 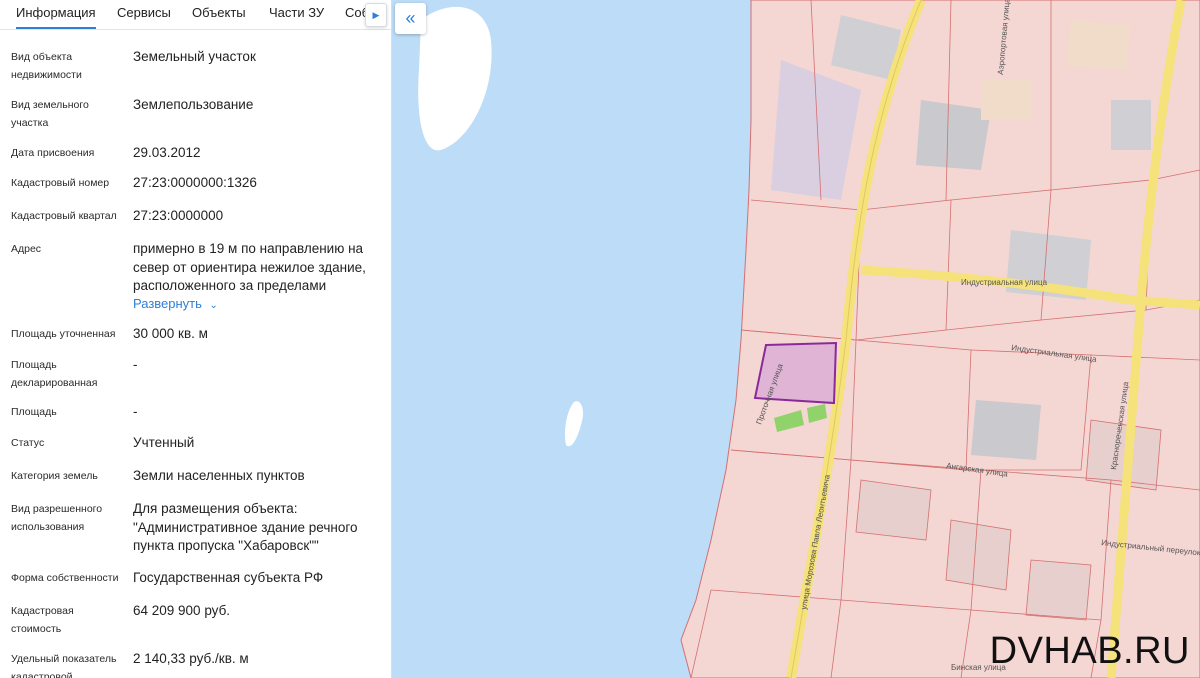 What do you see at coordinates (213, 305) in the screenshot?
I see `chevron-down-icon: ⌄` at bounding box center [213, 305].